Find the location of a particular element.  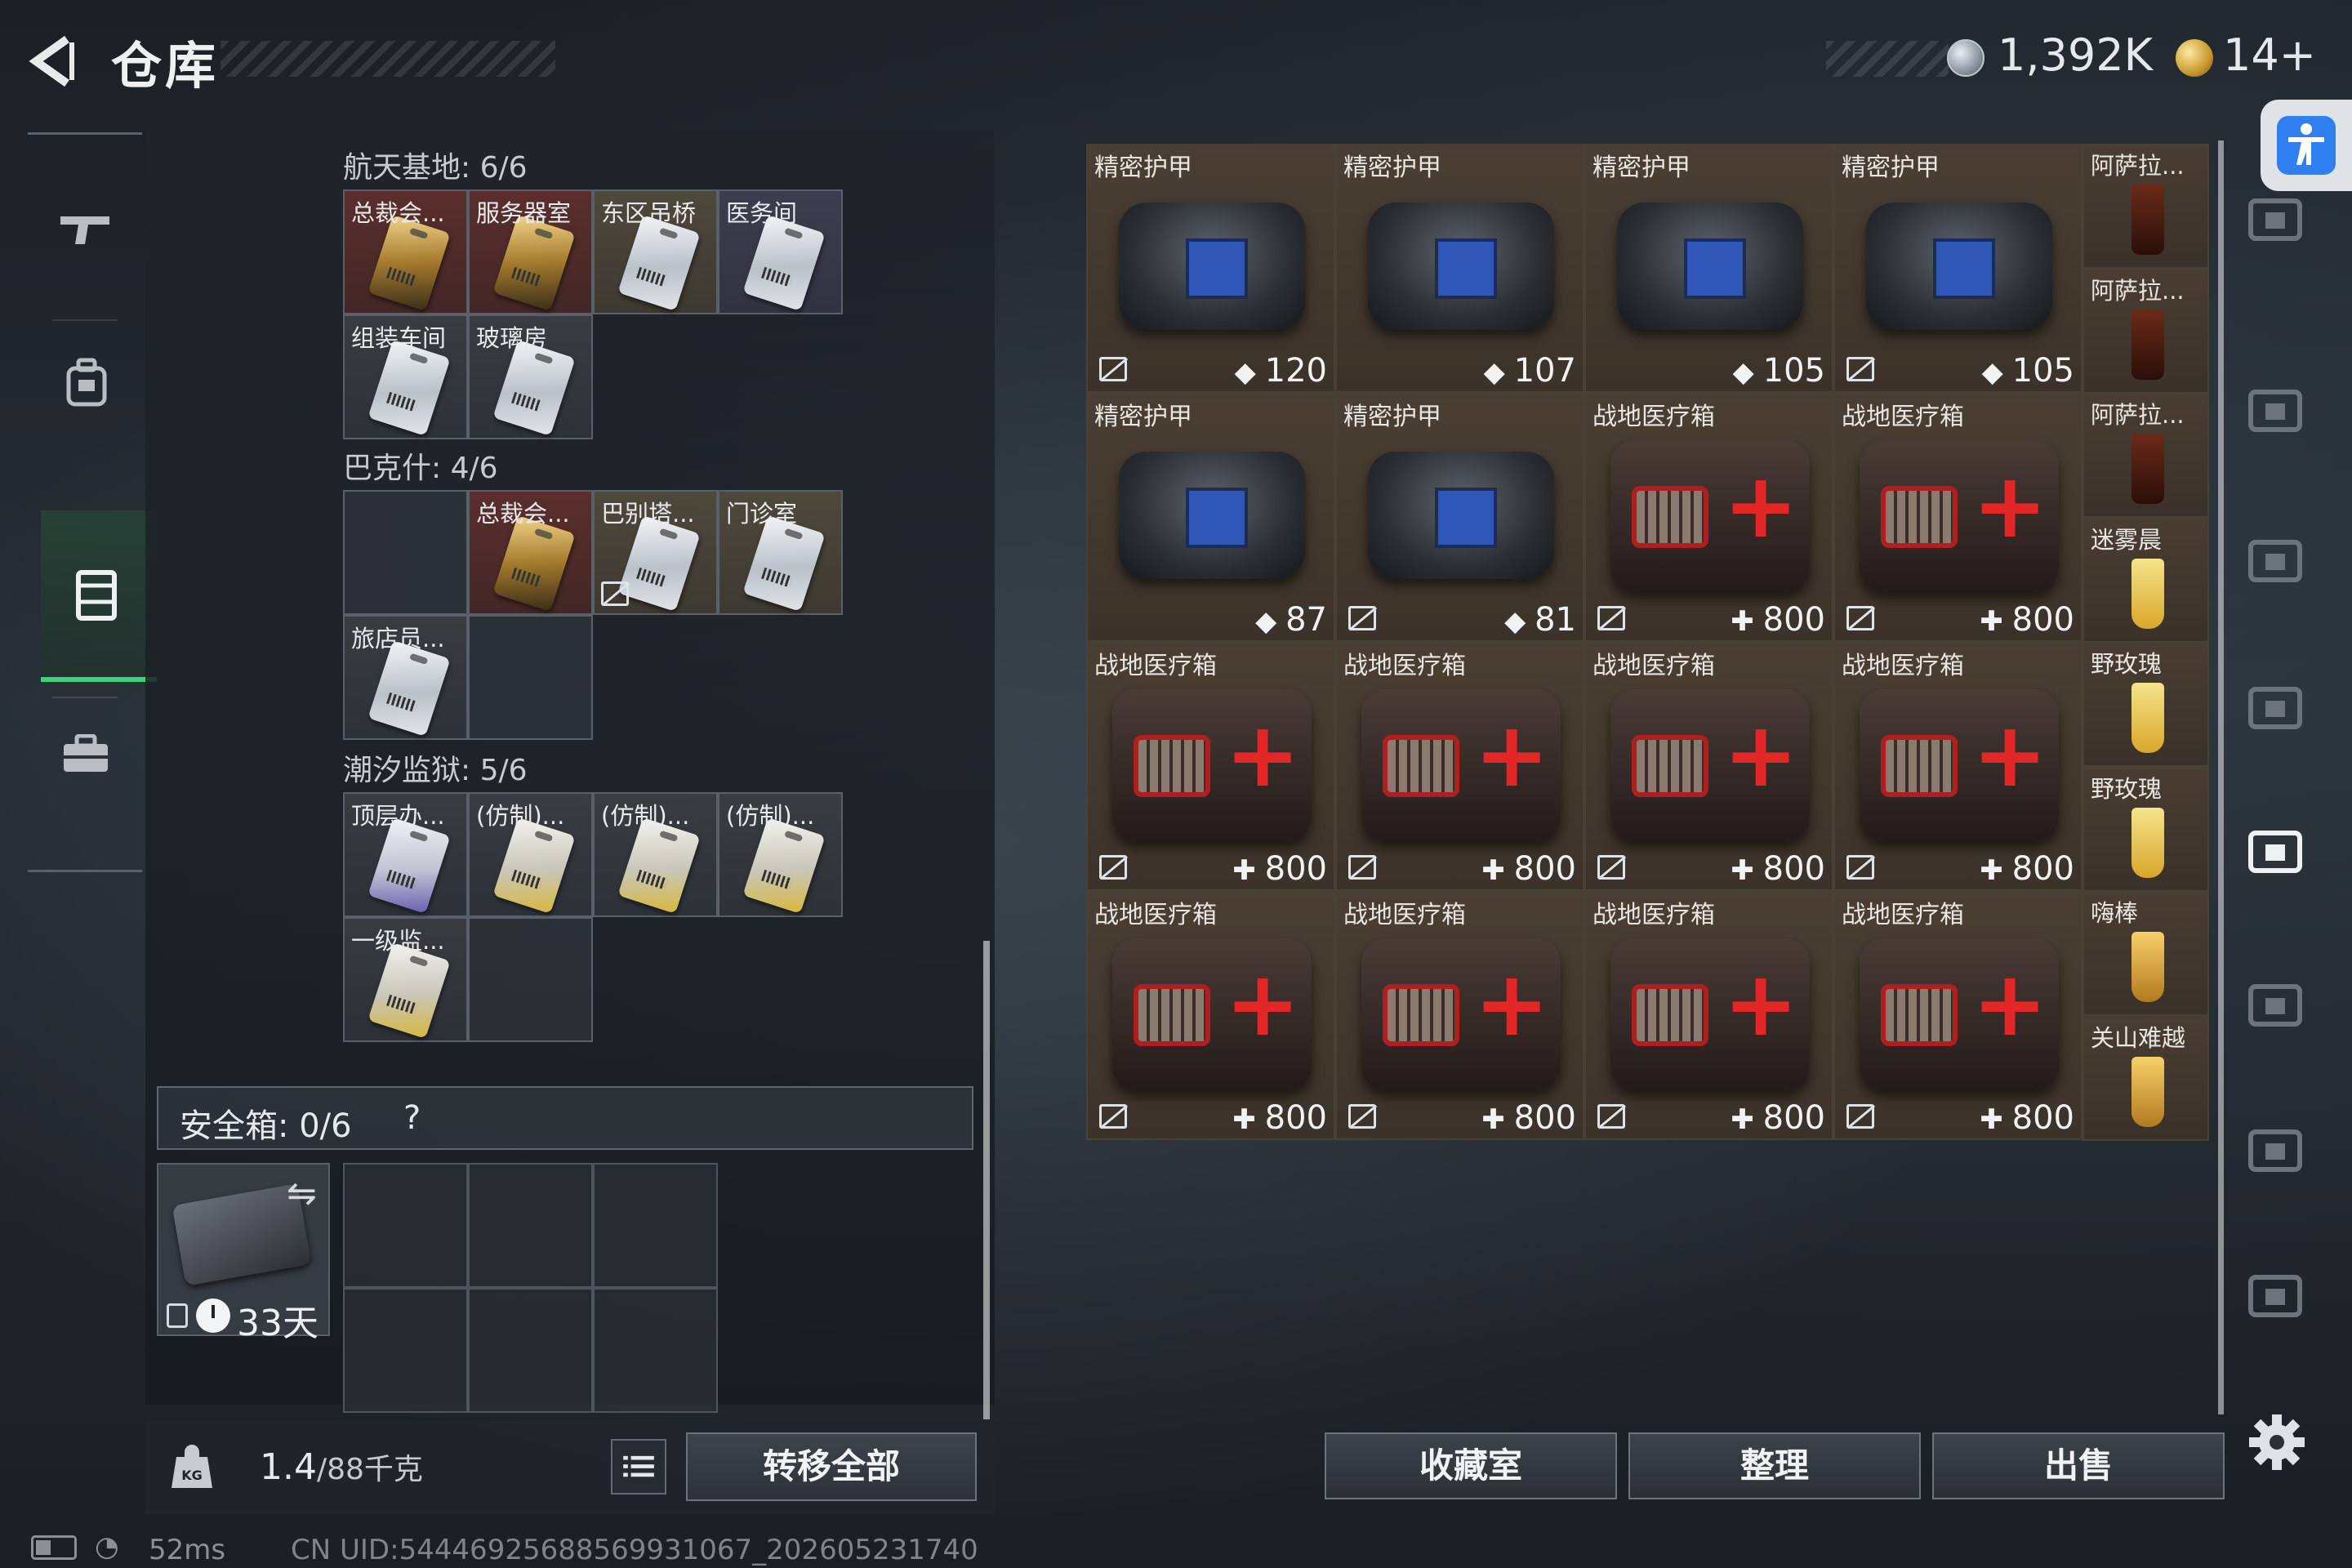

keycard-slot: 服务器室 is located at coordinates (530, 251).